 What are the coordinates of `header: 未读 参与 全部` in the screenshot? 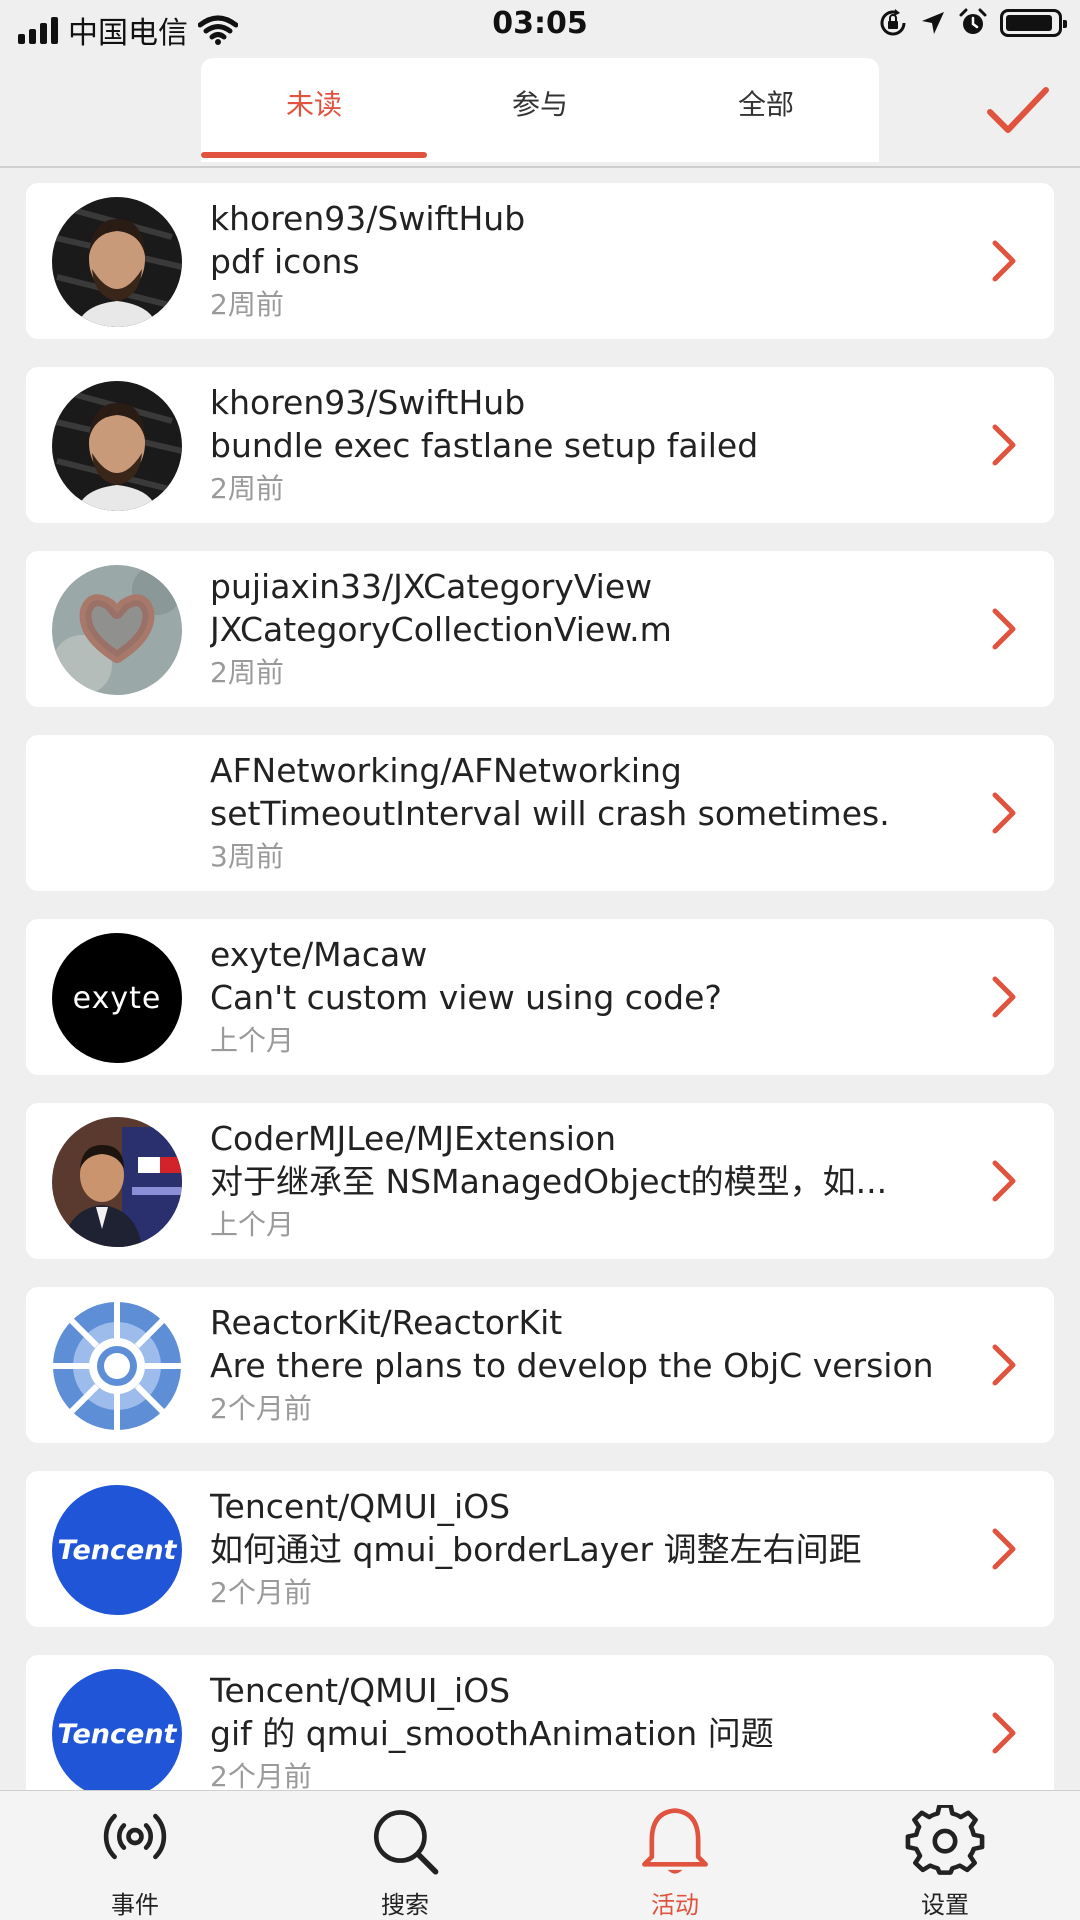 It's located at (540, 111).